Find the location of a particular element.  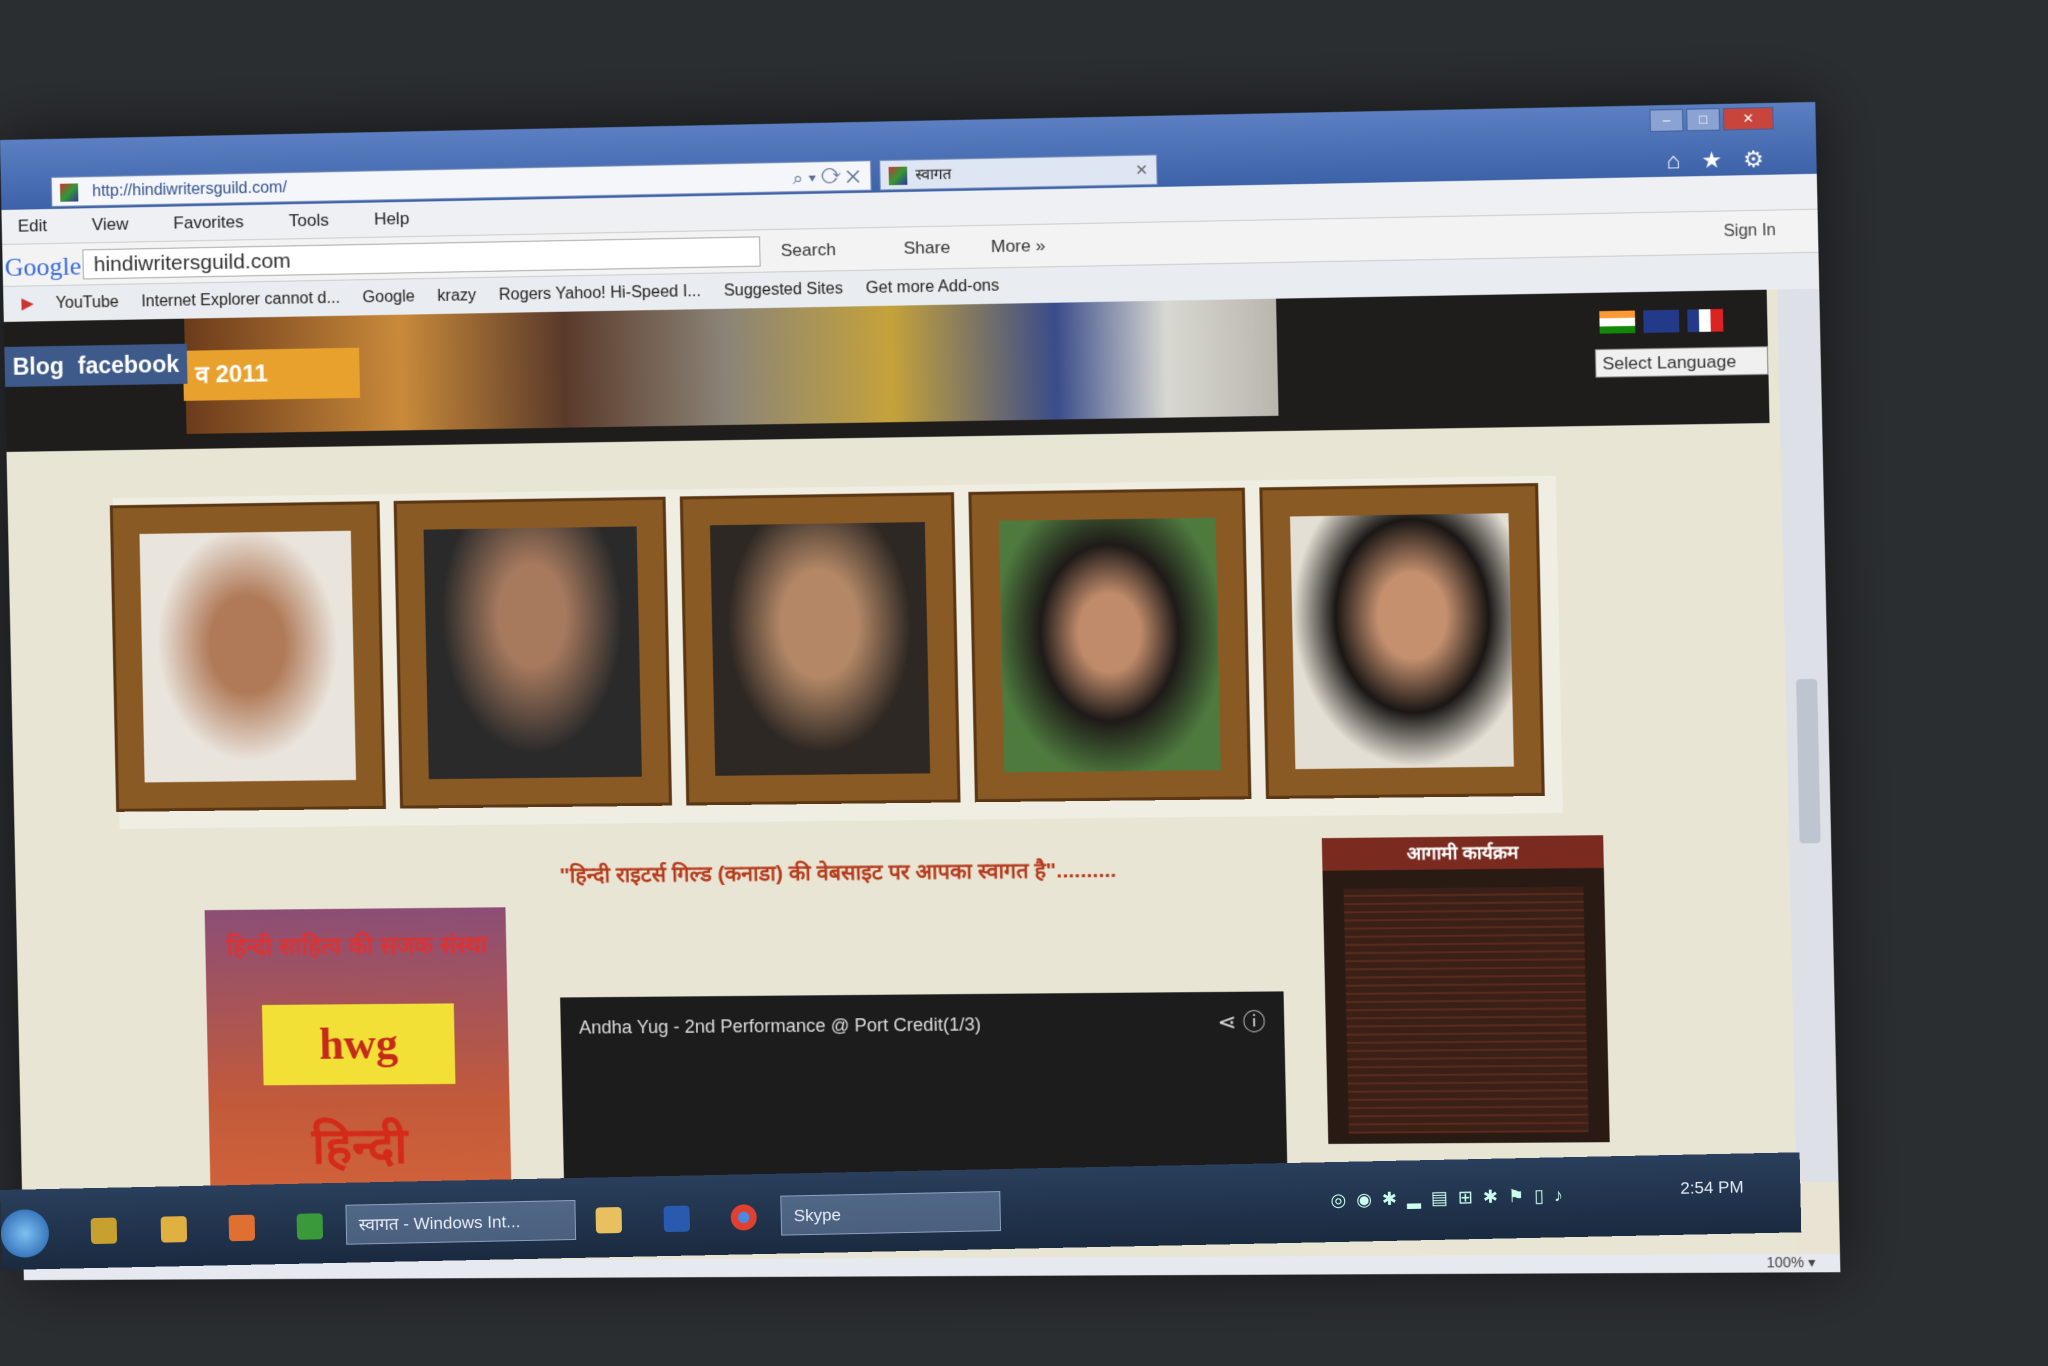

menu-favorites: Favorites is located at coordinates (208, 222).